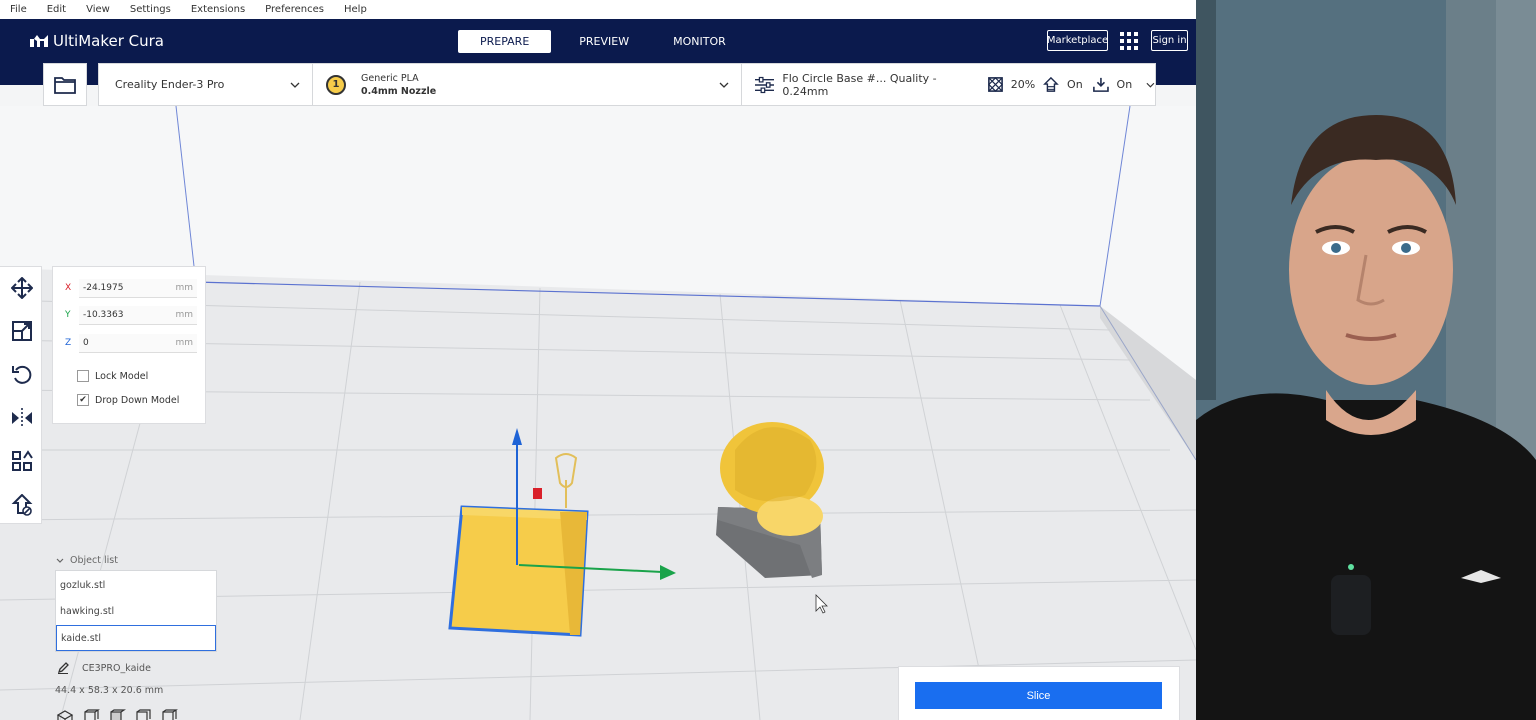 This screenshot has width=1536, height=720. I want to click on x-value: -24.1975, so click(103, 287).